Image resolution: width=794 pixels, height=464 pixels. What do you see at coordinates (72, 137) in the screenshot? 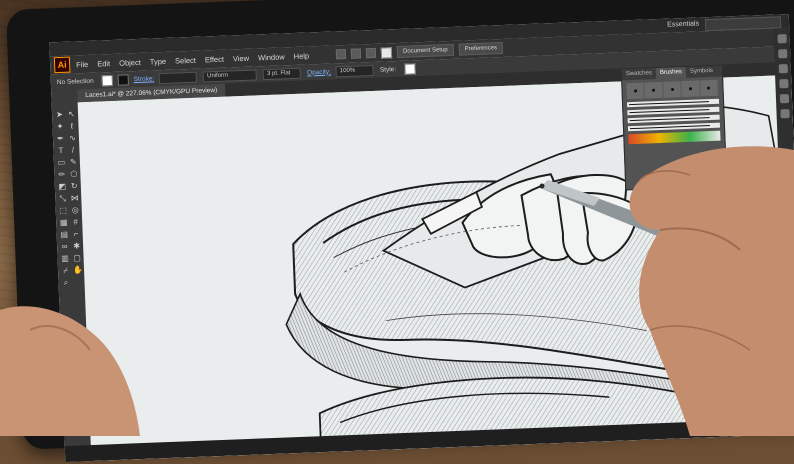
I see `curvature-icon: ∿` at bounding box center [72, 137].